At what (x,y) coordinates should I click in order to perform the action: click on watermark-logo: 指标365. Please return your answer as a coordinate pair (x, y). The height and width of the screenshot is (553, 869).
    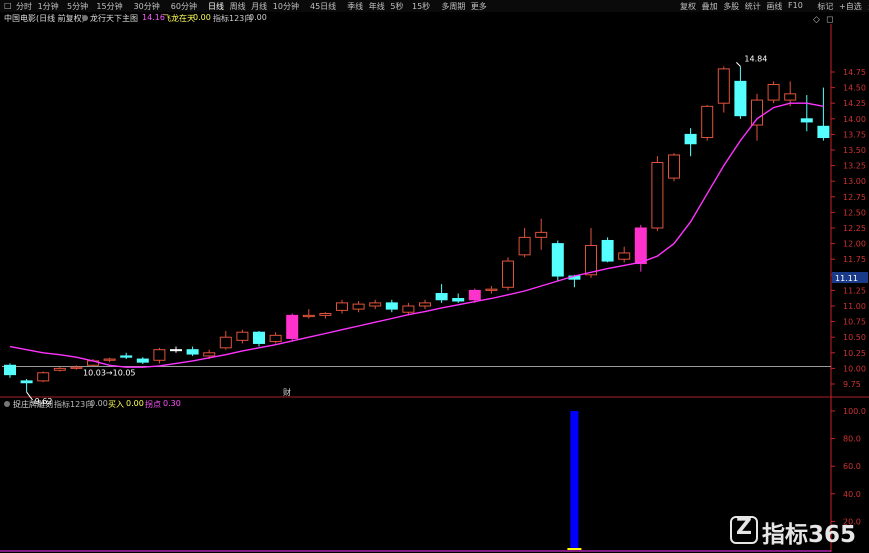
    Looking at the image, I should click on (797, 531).